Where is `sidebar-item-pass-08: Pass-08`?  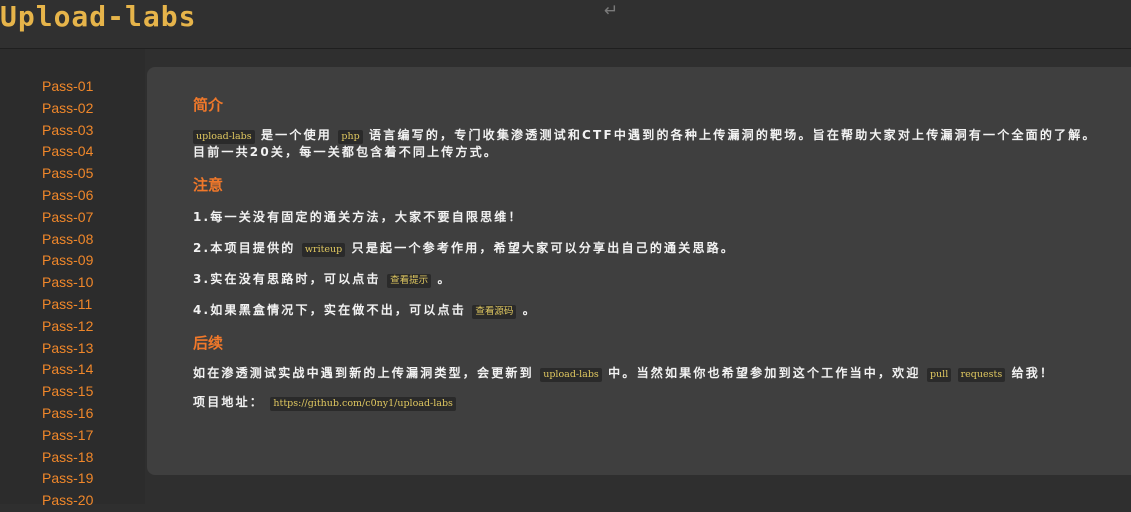
sidebar-item-pass-08: Pass-08 is located at coordinates (67, 240).